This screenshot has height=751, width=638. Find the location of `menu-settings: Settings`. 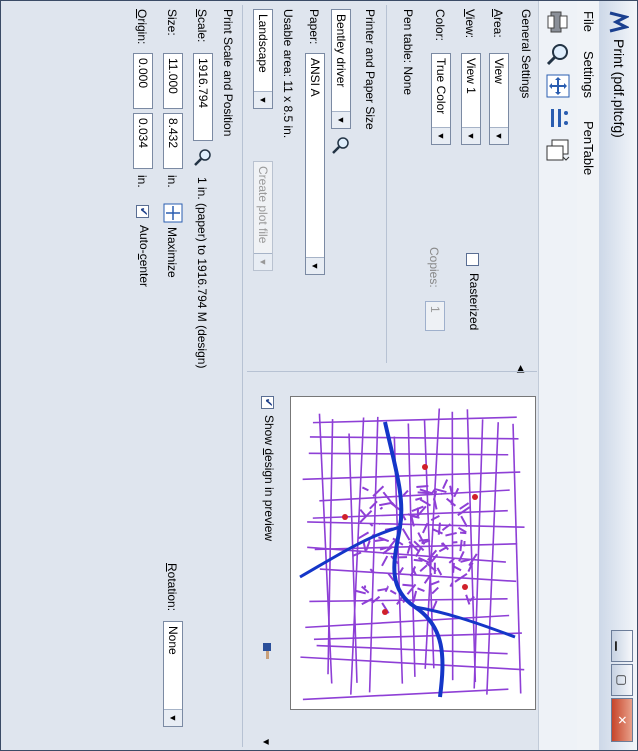

menu-settings: Settings is located at coordinates (588, 74).